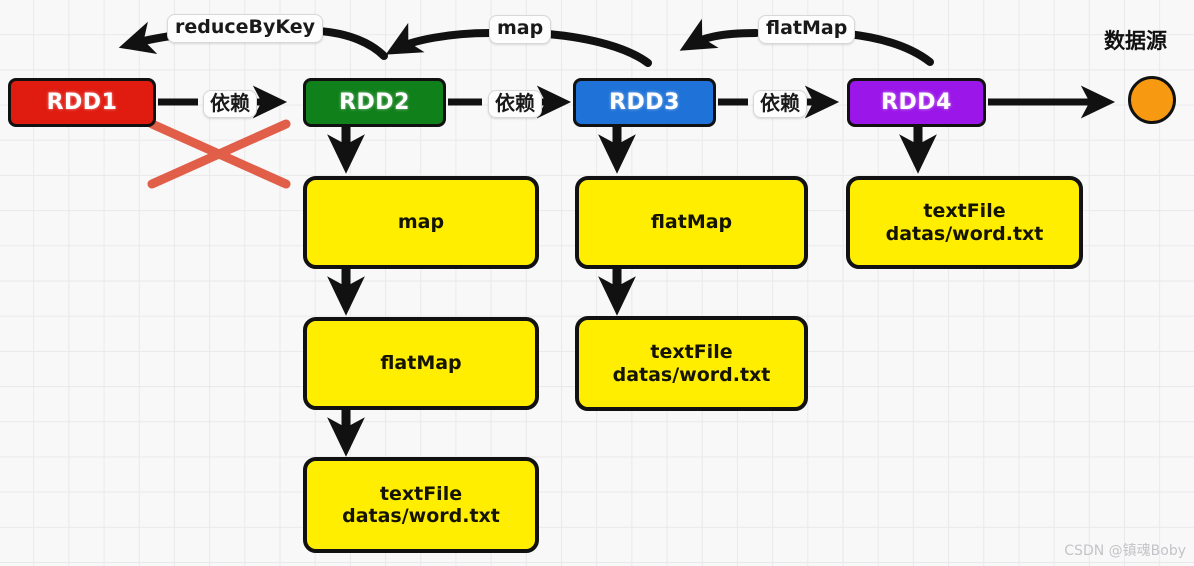 Image resolution: width=1194 pixels, height=566 pixels. Describe the element at coordinates (1152, 100) in the screenshot. I see `data-source-circle` at that location.